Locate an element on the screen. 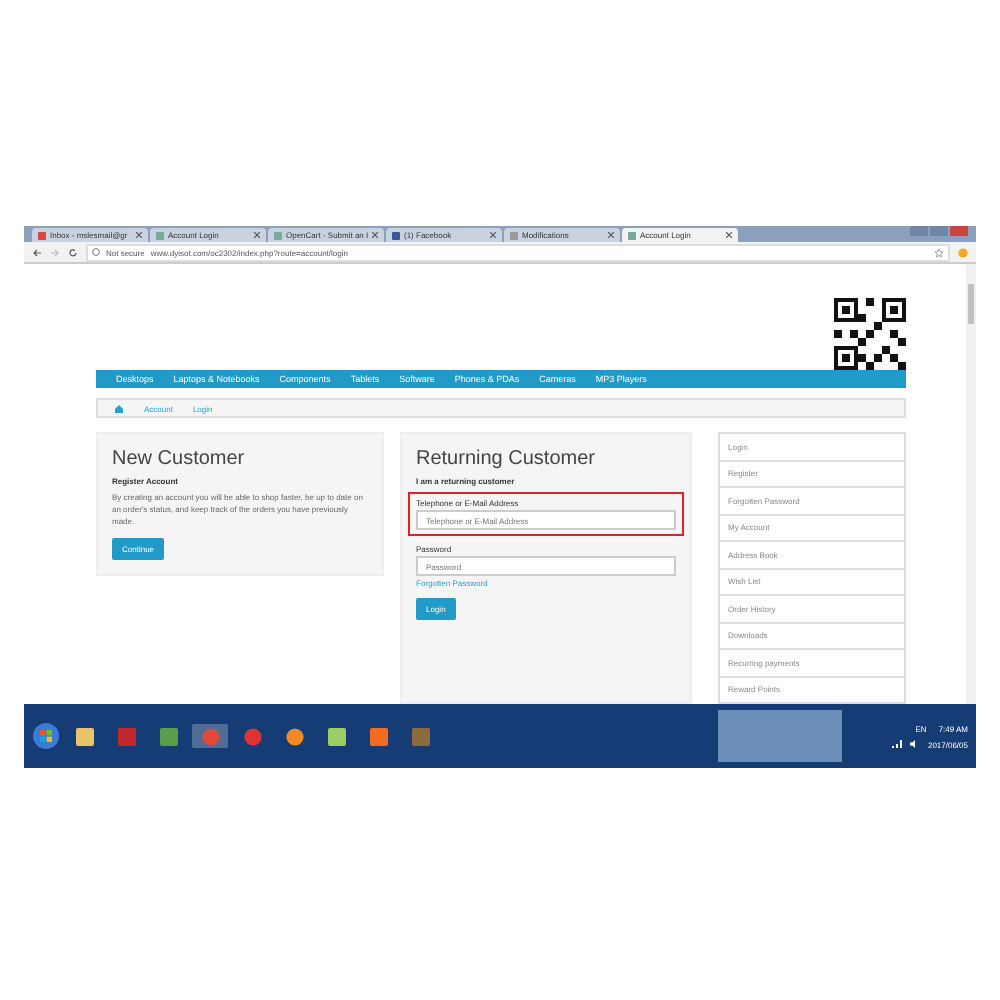  scrollbar is located at coordinates (971, 484).